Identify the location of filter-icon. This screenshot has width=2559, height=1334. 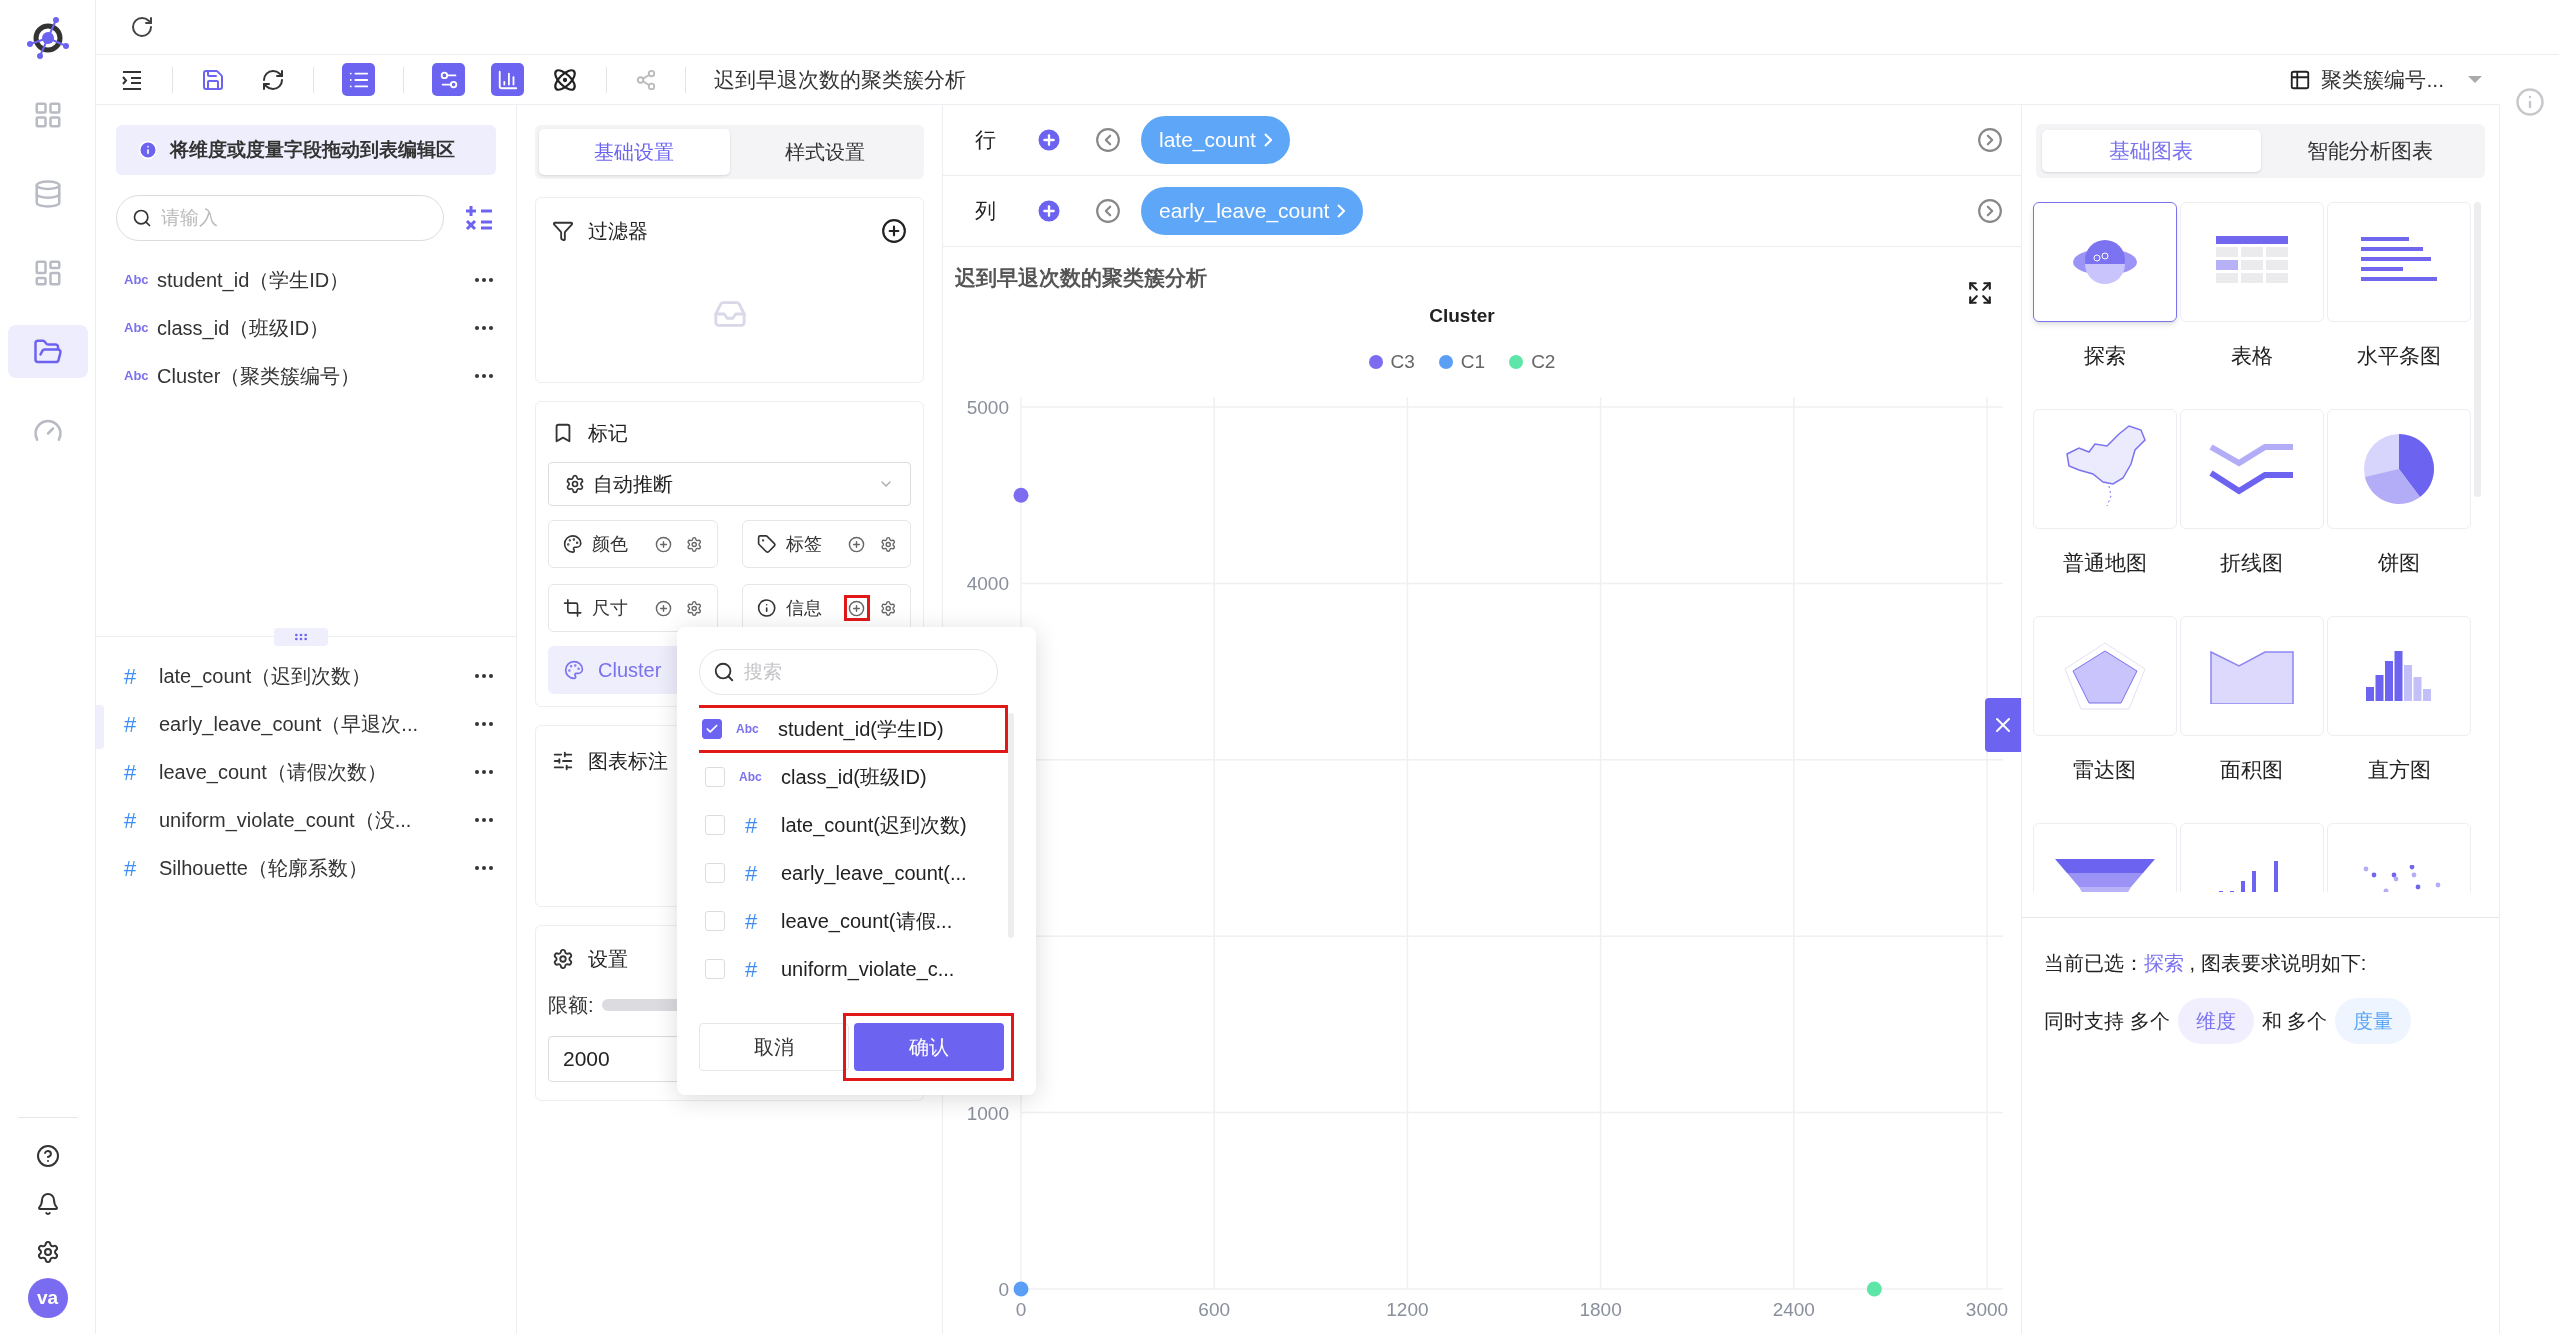
(563, 231).